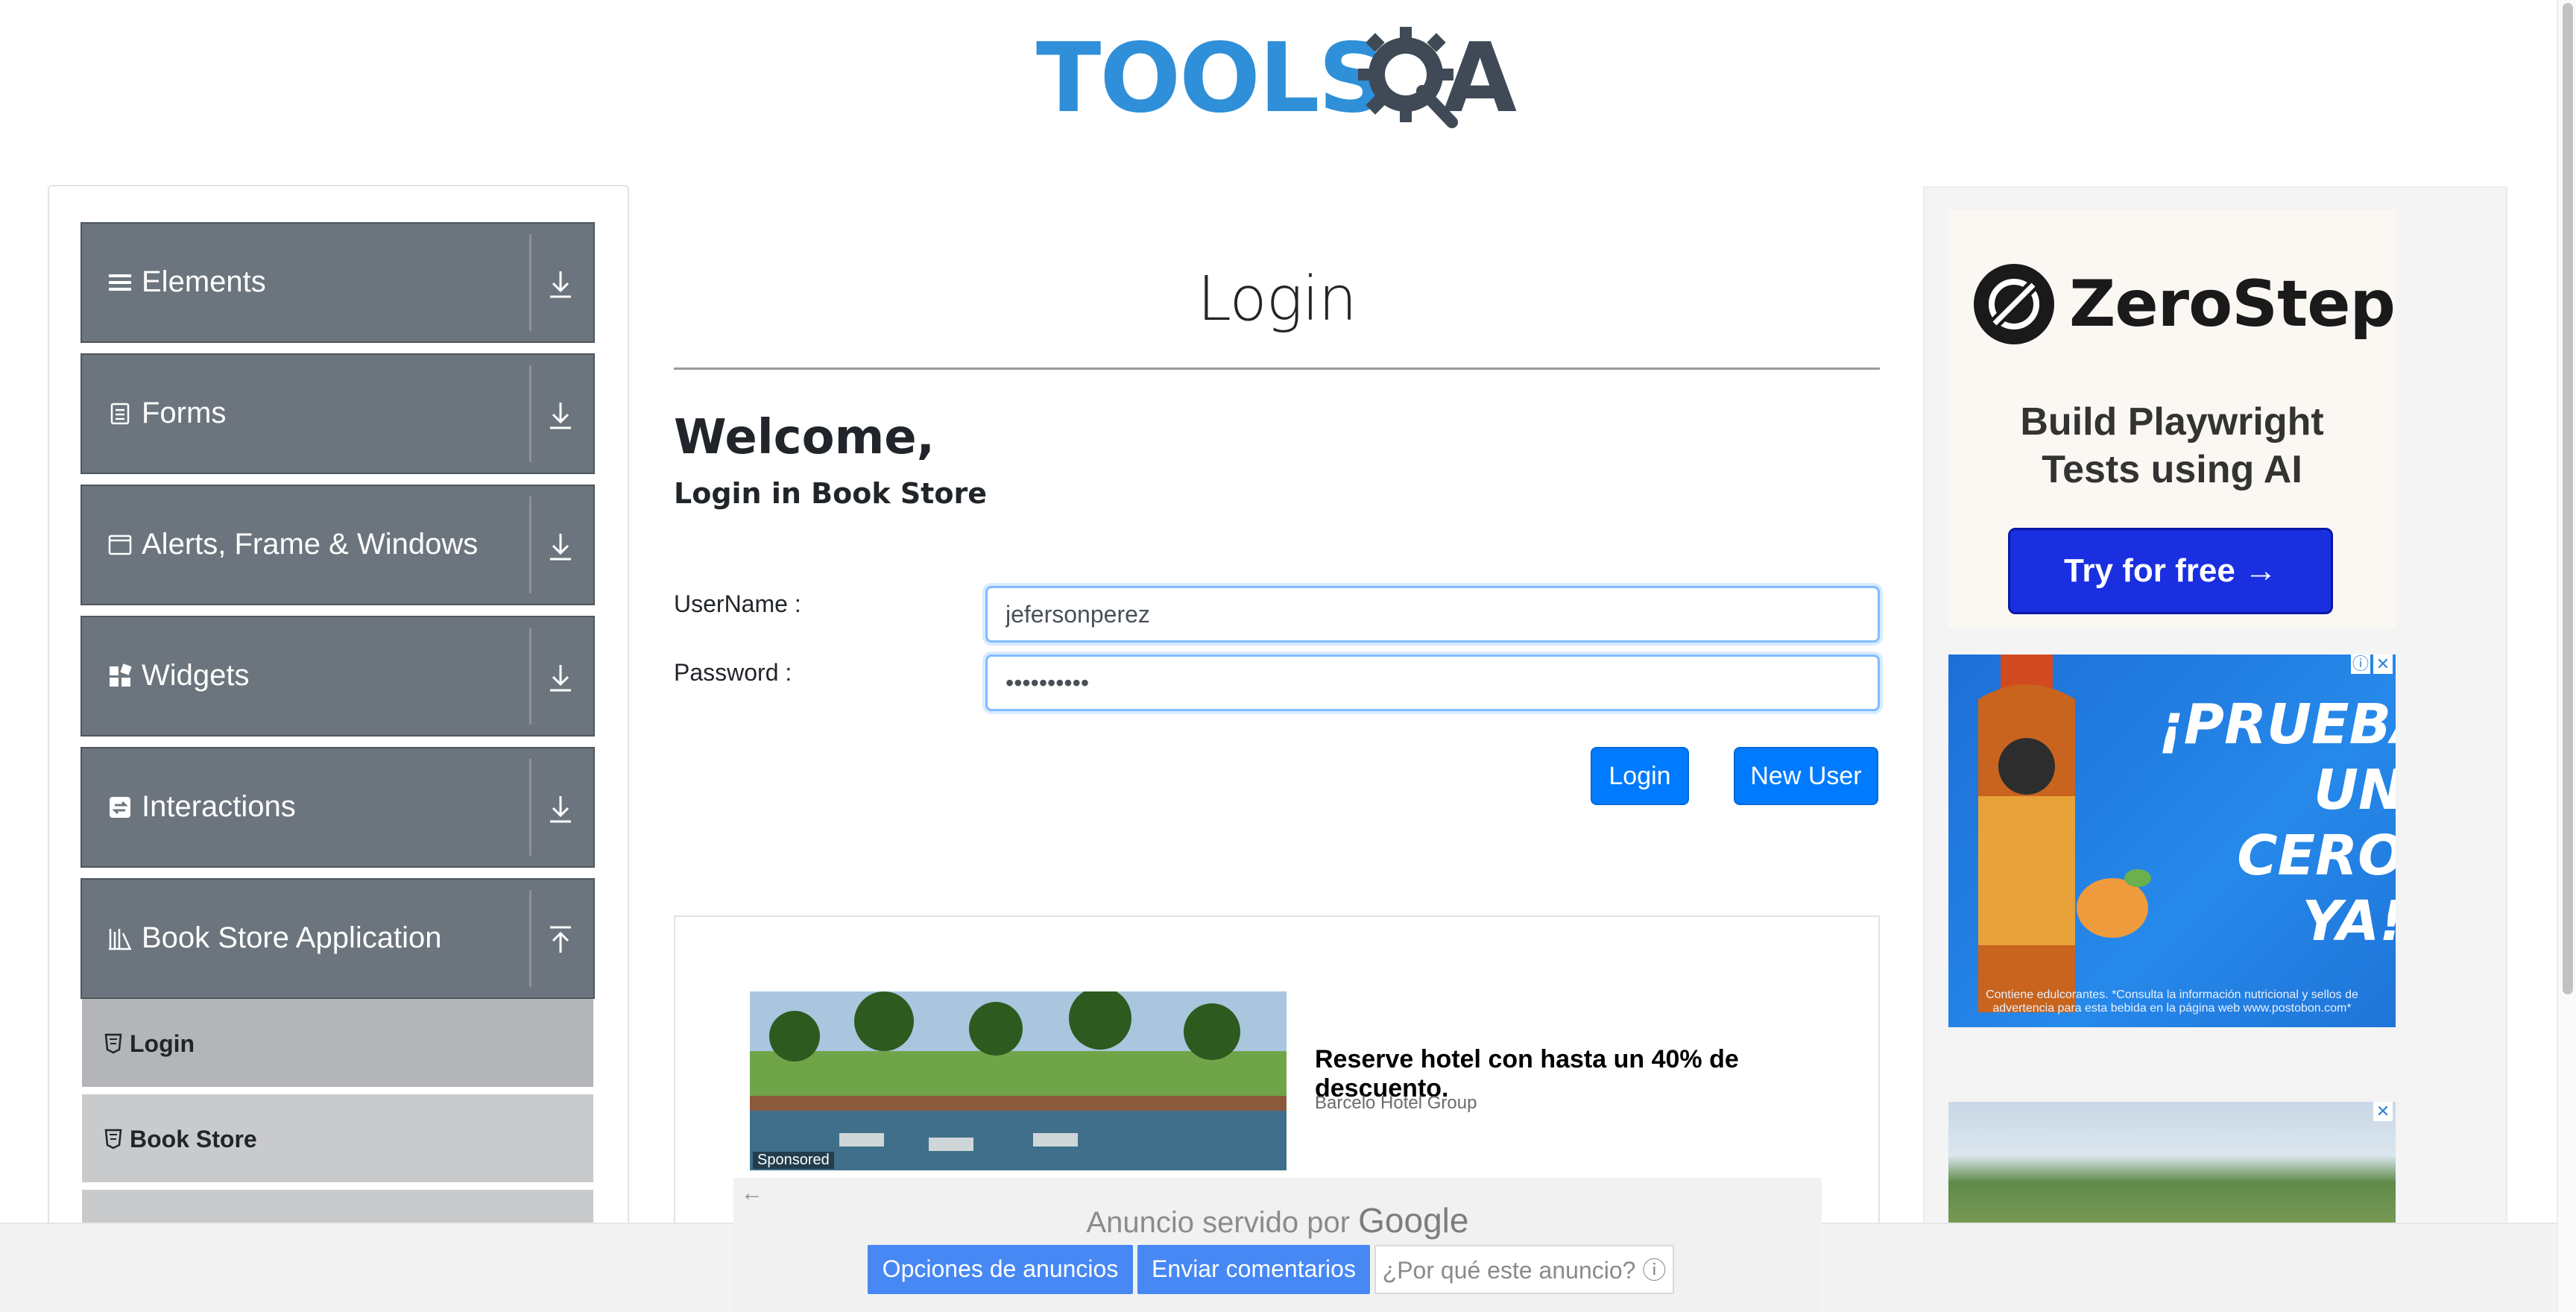 This screenshot has height=1312, width=2576. What do you see at coordinates (120, 283) in the screenshot?
I see `hamburger-icon` at bounding box center [120, 283].